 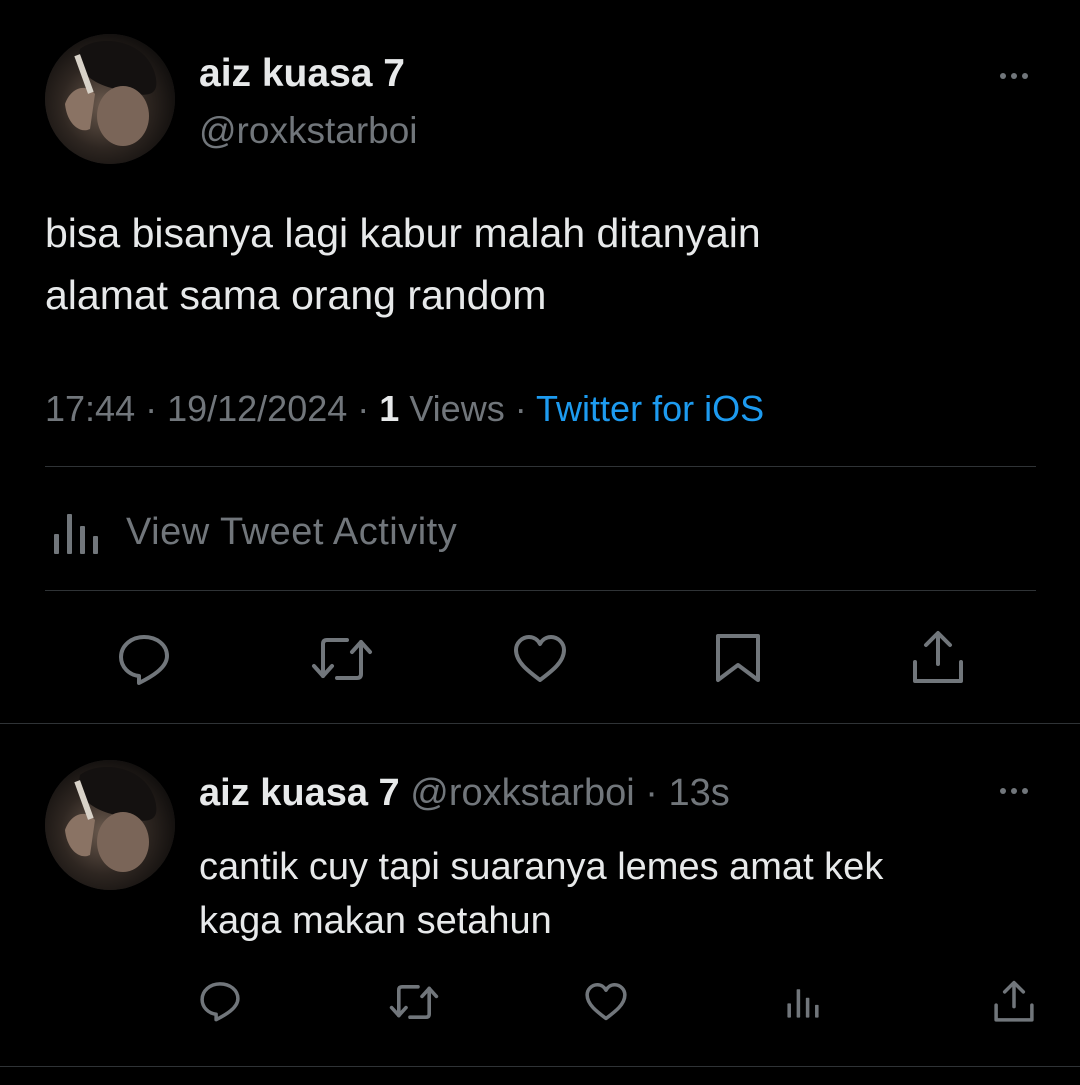 I want to click on main-tweet-avatar, so click(x=110, y=99).